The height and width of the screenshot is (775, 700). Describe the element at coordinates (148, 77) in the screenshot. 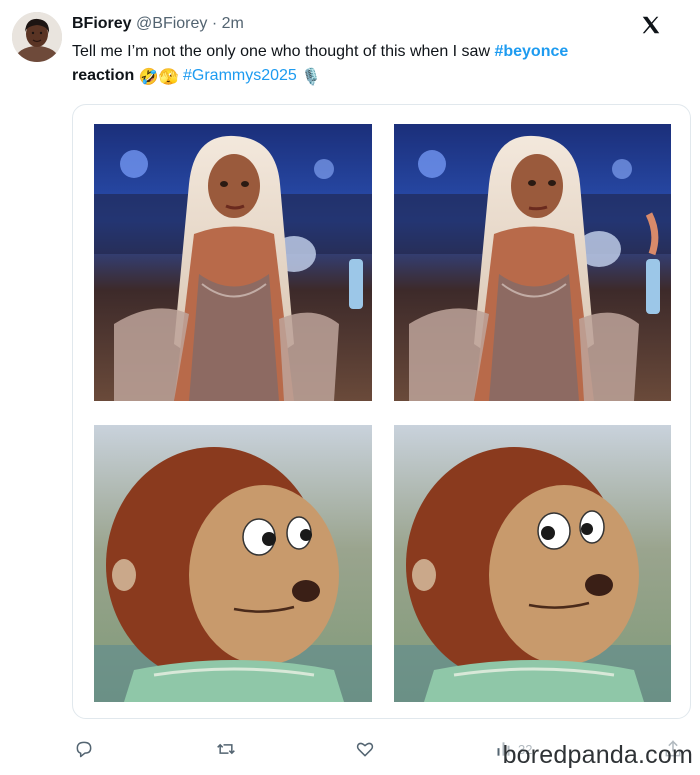

I see `rofl-emoji: 🤣` at that location.